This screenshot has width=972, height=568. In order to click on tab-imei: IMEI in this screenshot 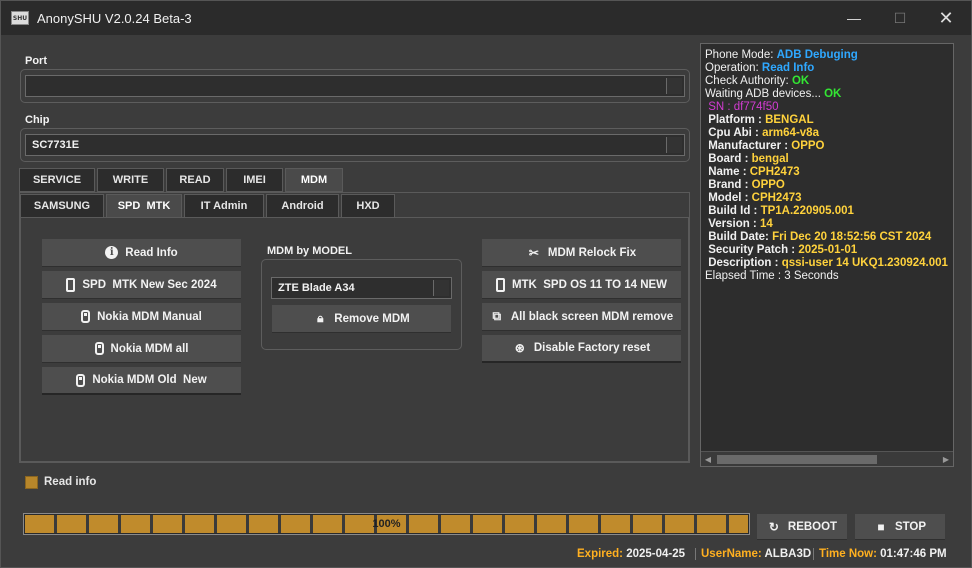, I will do `click(254, 180)`.